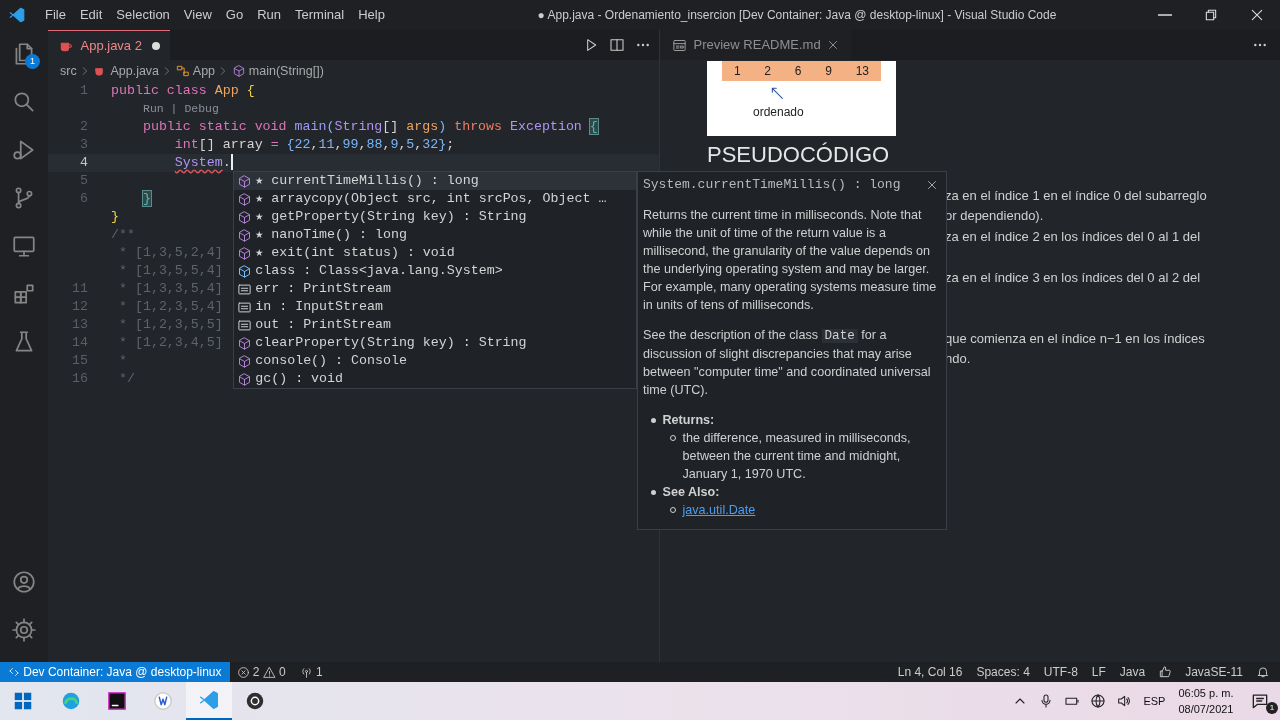 This screenshot has width=1280, height=720. Describe the element at coordinates (84, 145) in the screenshot. I see `line-number: 3` at that location.